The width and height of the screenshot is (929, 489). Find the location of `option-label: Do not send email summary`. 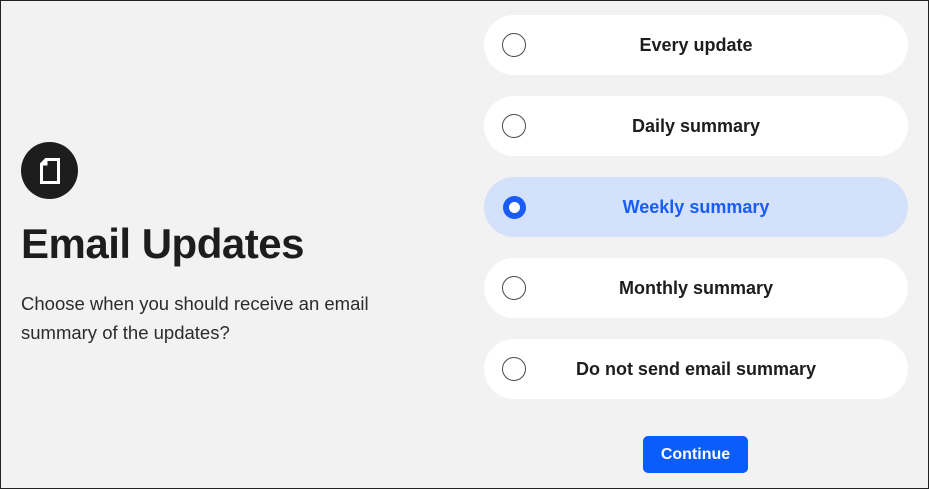

option-label: Do not send email summary is located at coordinates (696, 368).